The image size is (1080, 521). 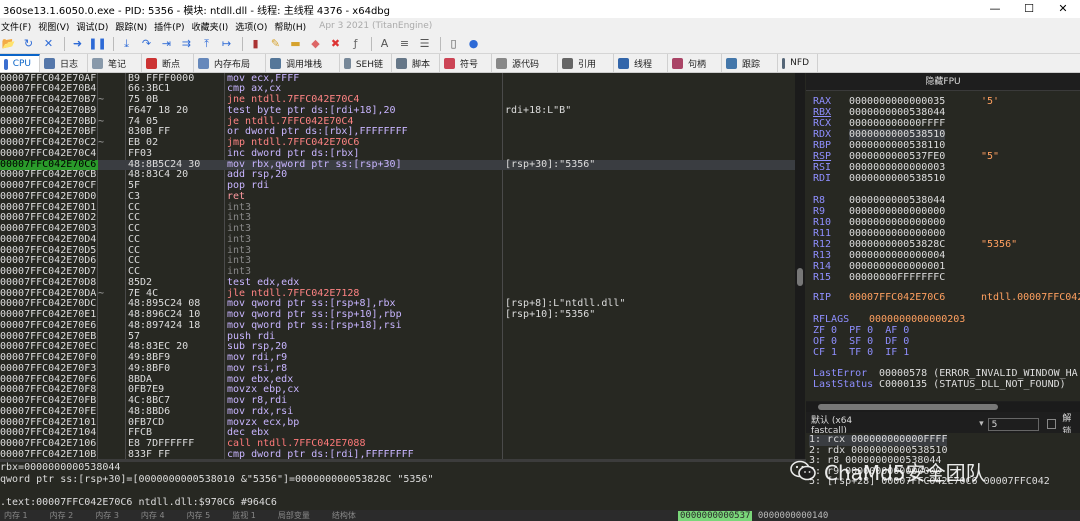 I want to click on help-icon: ●, so click(x=473, y=44).